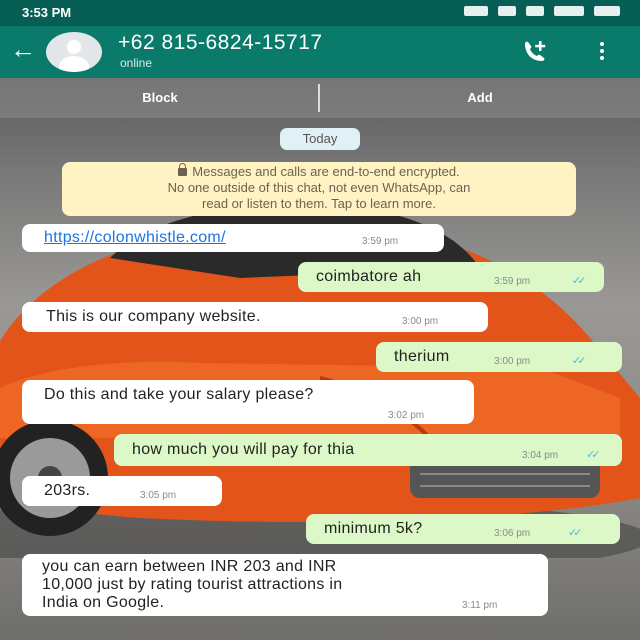  Describe the element at coordinates (220, 43) in the screenshot. I see `contact-name: +62 815-6824-15717` at that location.